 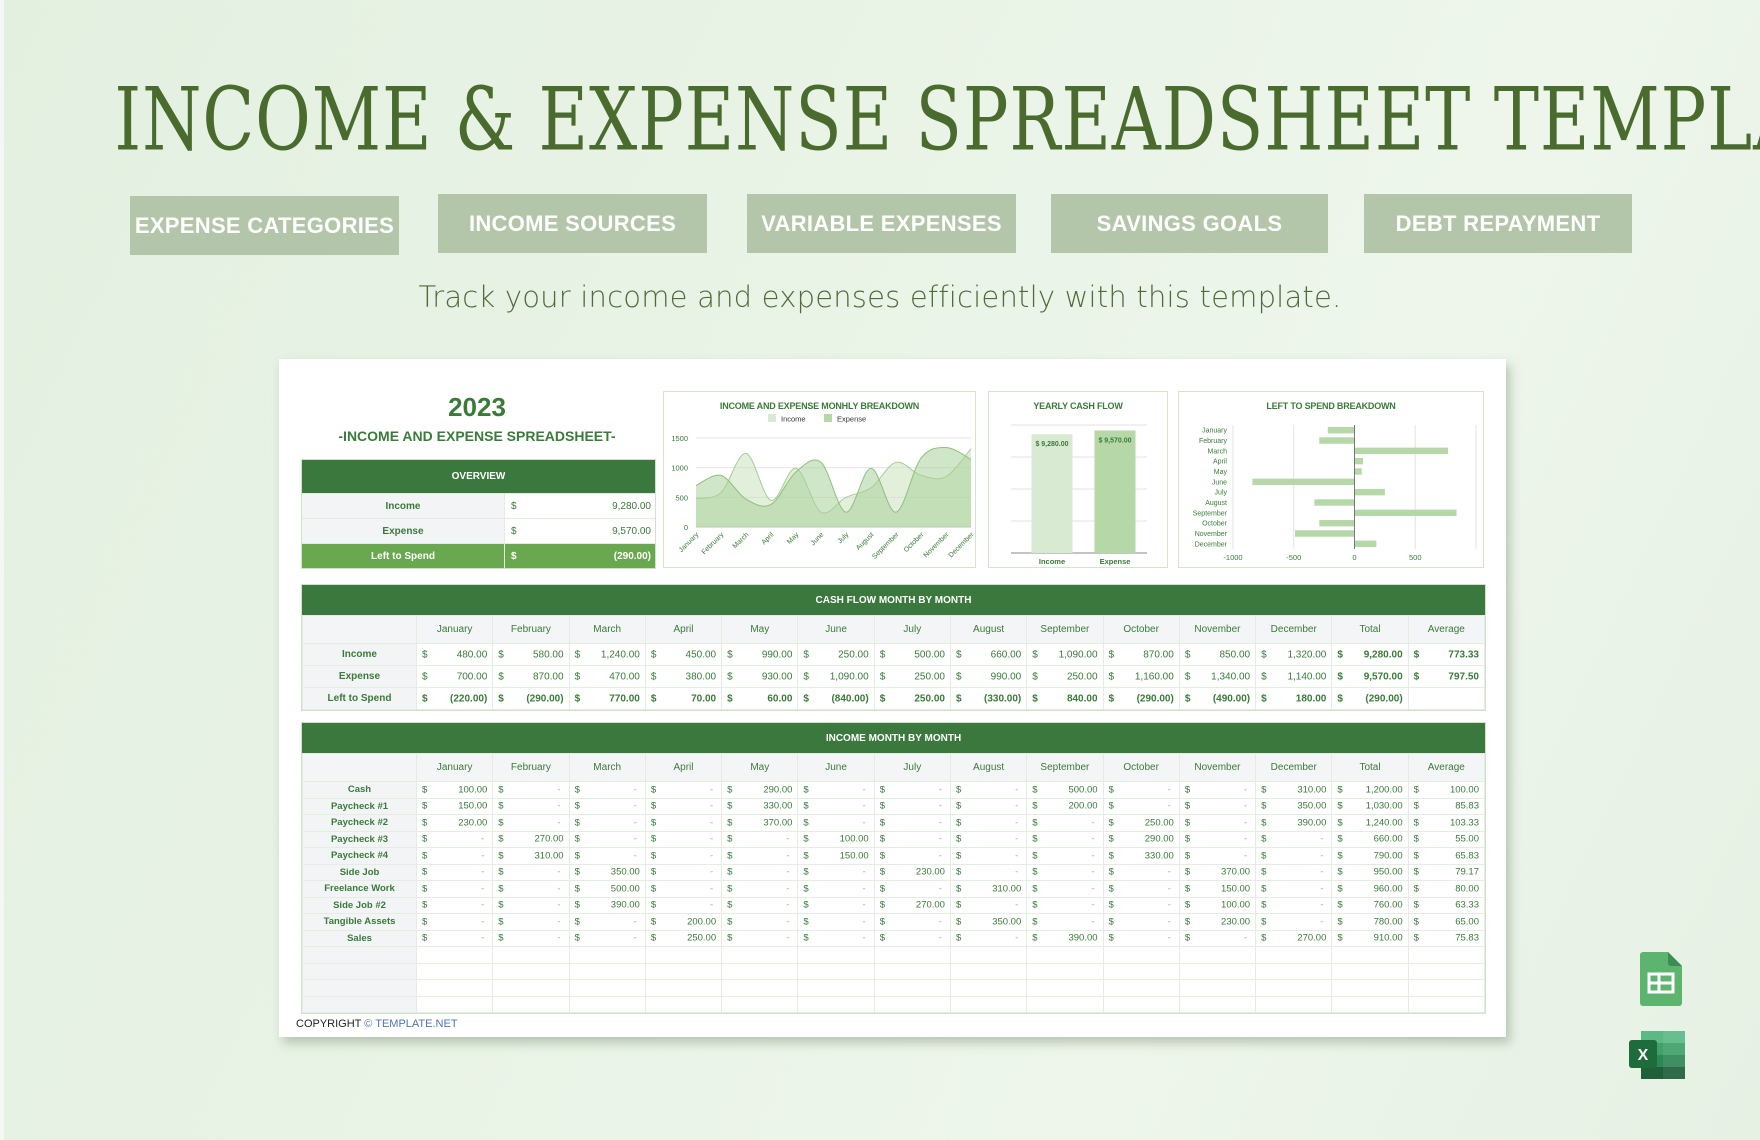 I want to click on value-cell: $770.00, so click(x=607, y=698).